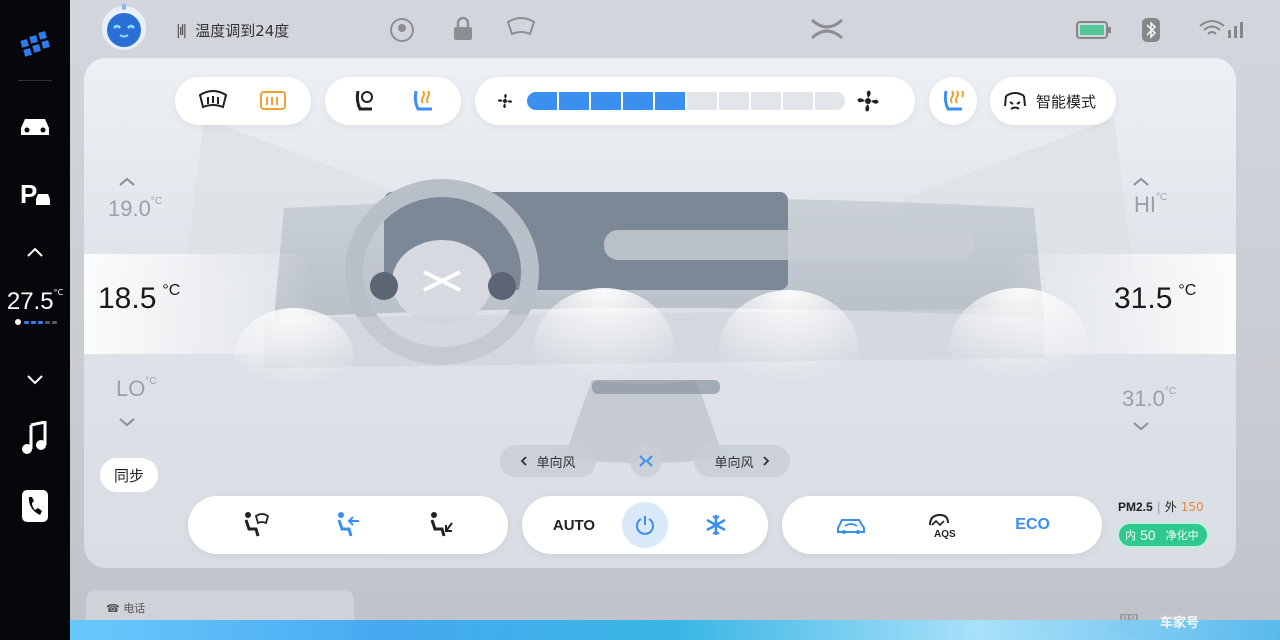 The image size is (1280, 640). Describe the element at coordinates (945, 534) in the screenshot. I see `aqs-text: AQS` at that location.